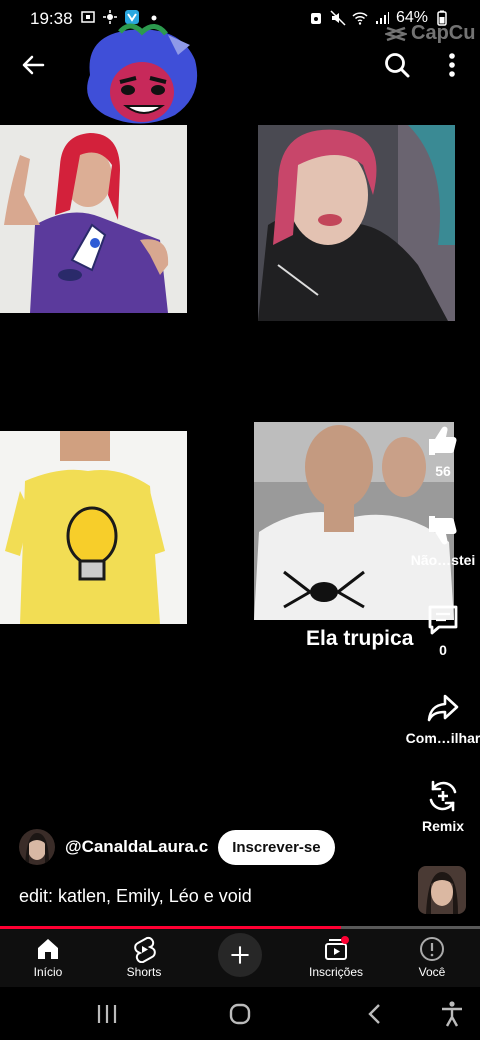 This screenshot has width=480, height=1040. What do you see at coordinates (443, 650) in the screenshot?
I see `comment-count: 0` at bounding box center [443, 650].